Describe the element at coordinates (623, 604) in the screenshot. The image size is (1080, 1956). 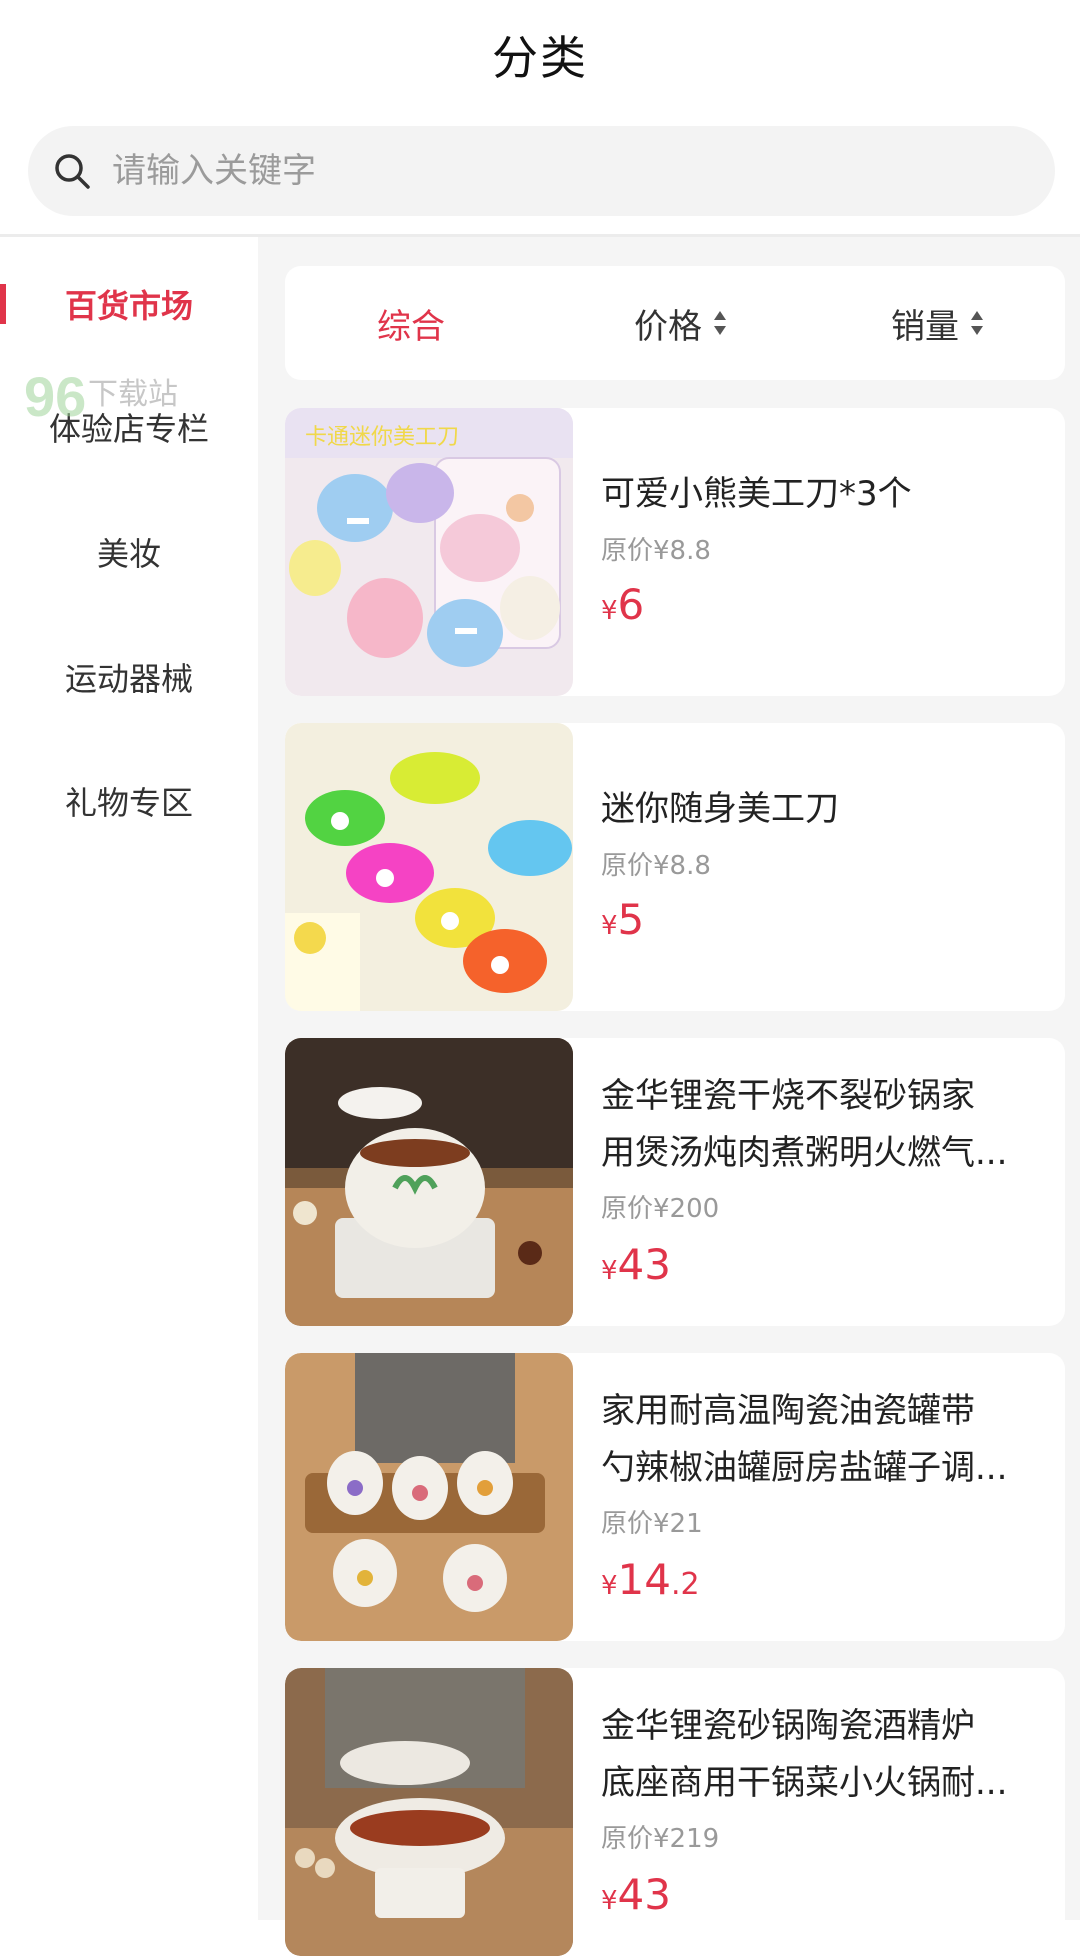
I see `sale-price: ¥6` at that location.